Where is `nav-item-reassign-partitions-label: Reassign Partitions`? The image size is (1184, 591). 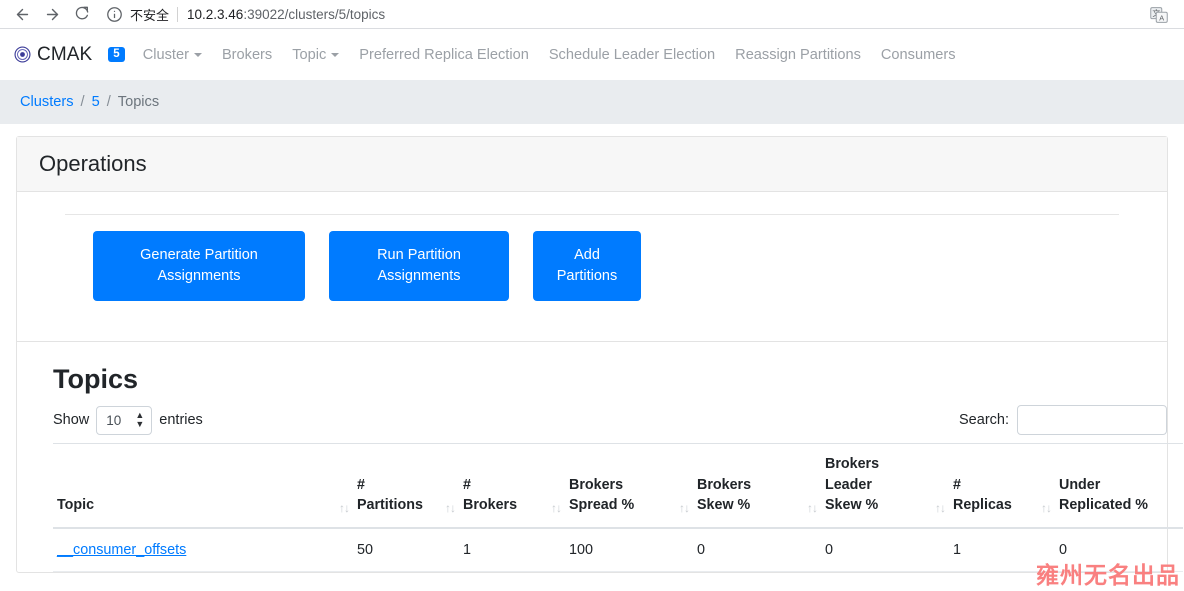 nav-item-reassign-partitions-label: Reassign Partitions is located at coordinates (798, 54).